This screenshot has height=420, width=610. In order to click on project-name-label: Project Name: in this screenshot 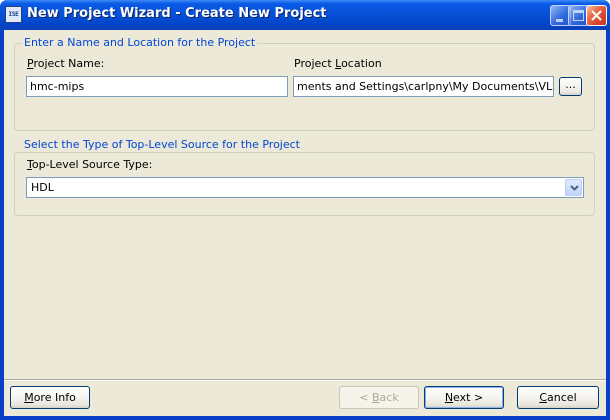, I will do `click(66, 63)`.